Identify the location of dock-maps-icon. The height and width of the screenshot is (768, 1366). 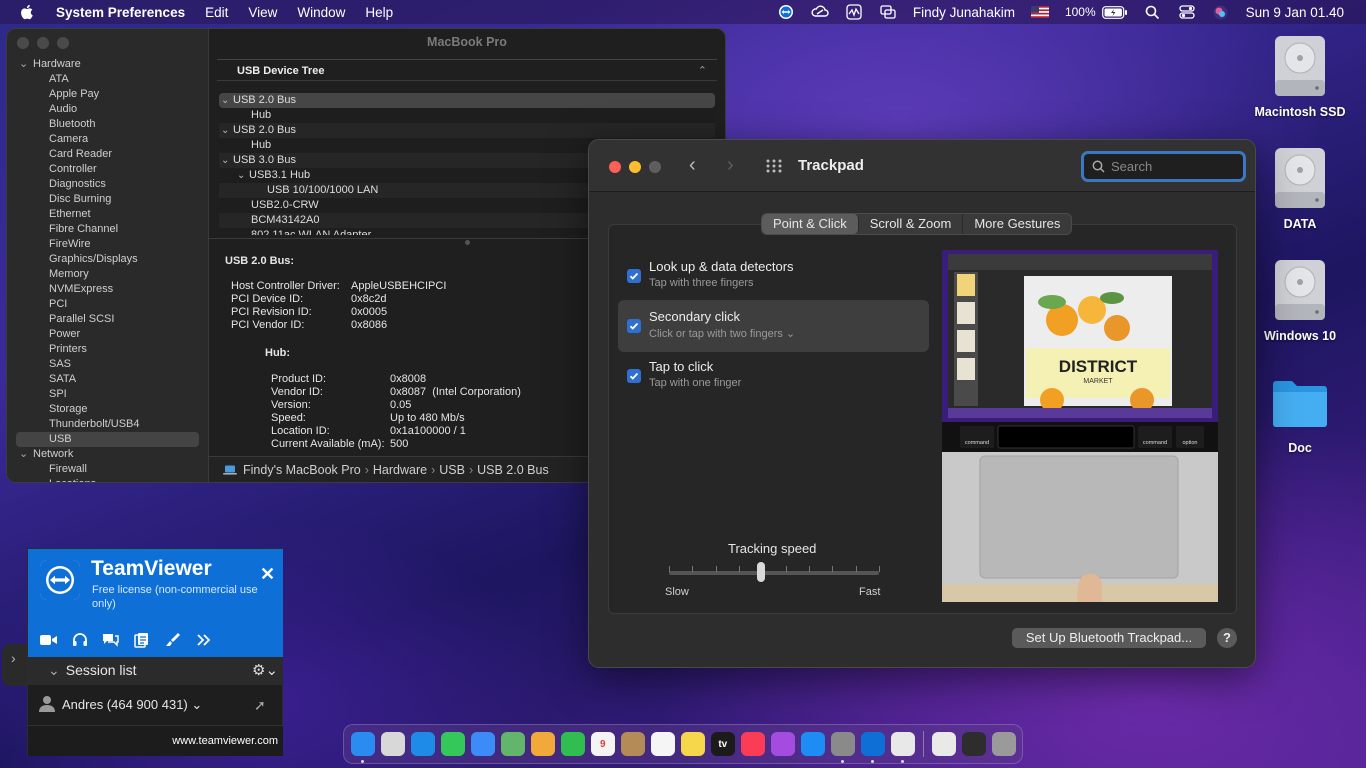
(513, 744).